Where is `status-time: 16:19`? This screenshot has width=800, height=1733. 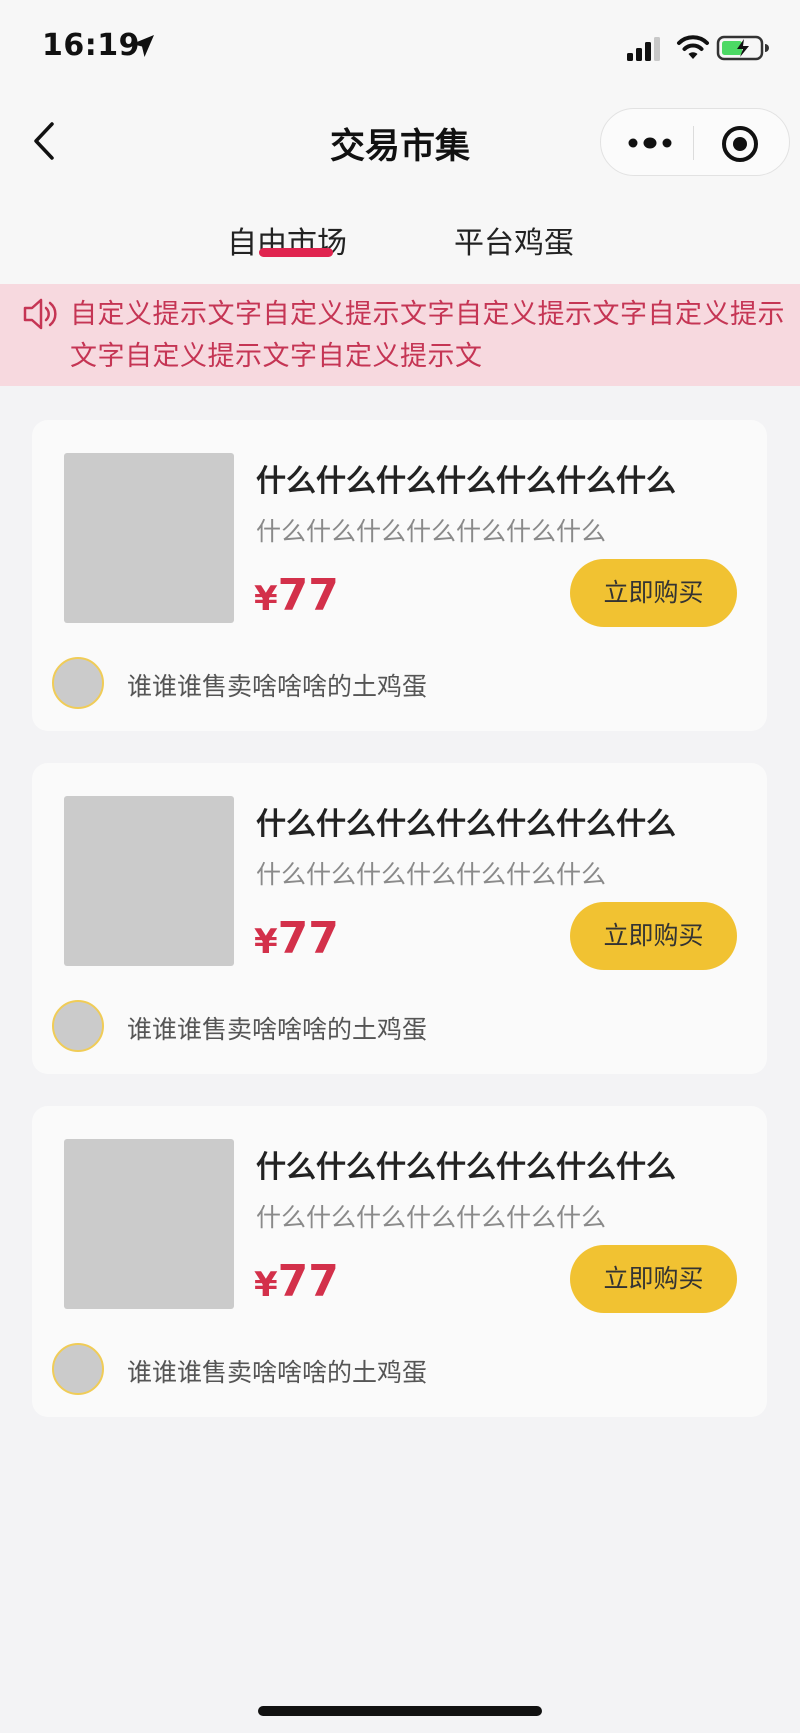
status-time: 16:19 is located at coordinates (91, 45).